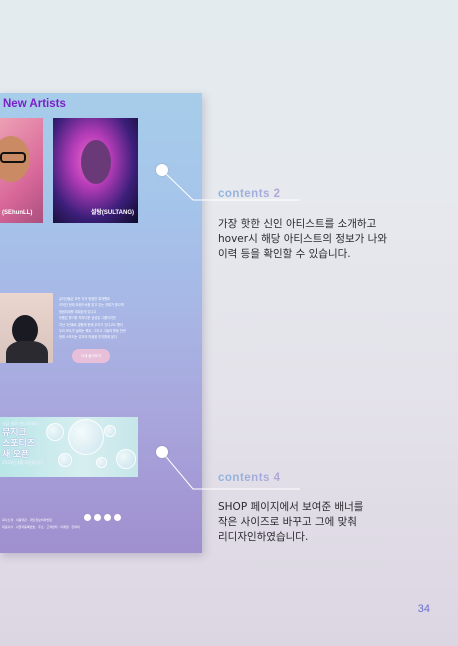 The image size is (458, 646). What do you see at coordinates (102, 517) in the screenshot?
I see `social-links` at bounding box center [102, 517].